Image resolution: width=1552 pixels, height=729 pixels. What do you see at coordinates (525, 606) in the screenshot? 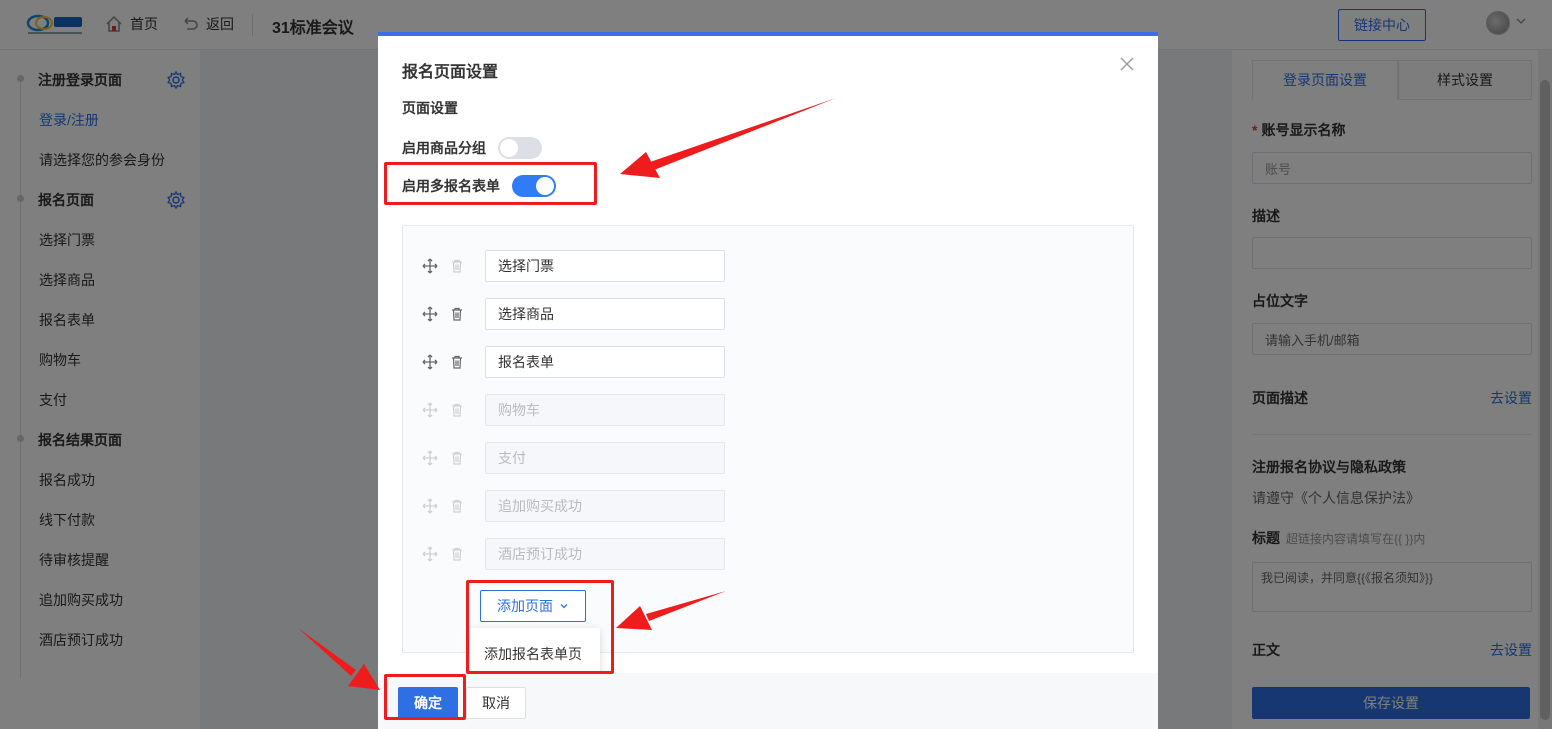
I see `add-page-label: 添加页面` at bounding box center [525, 606].